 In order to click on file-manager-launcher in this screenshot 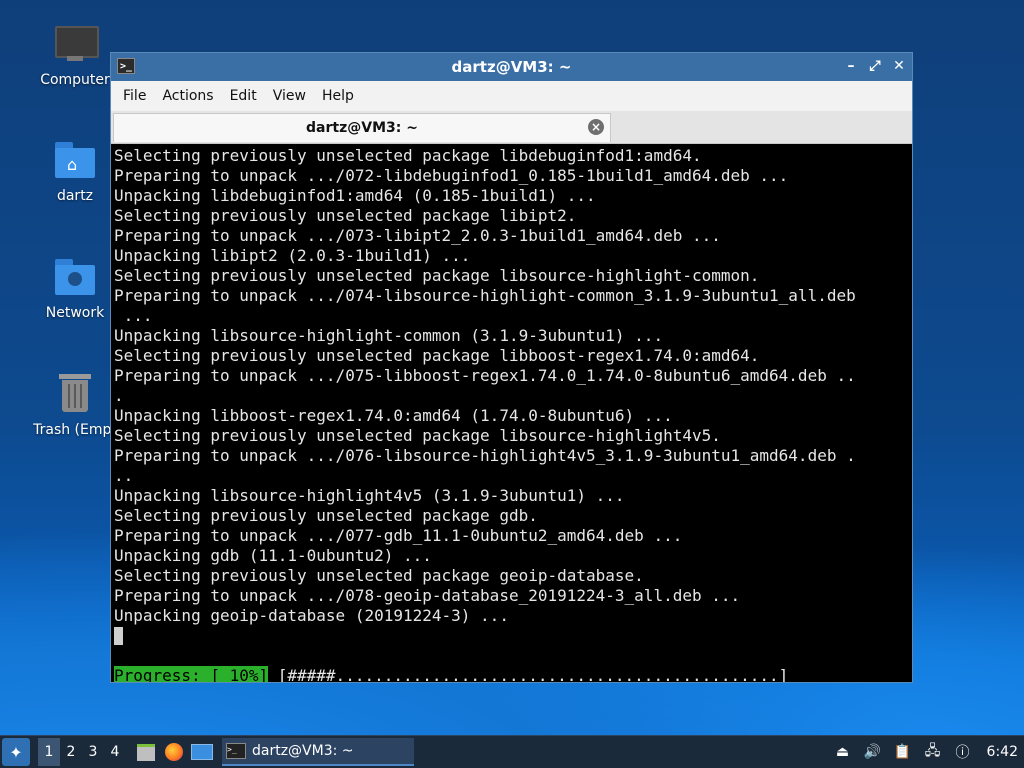, I will do `click(146, 752)`.